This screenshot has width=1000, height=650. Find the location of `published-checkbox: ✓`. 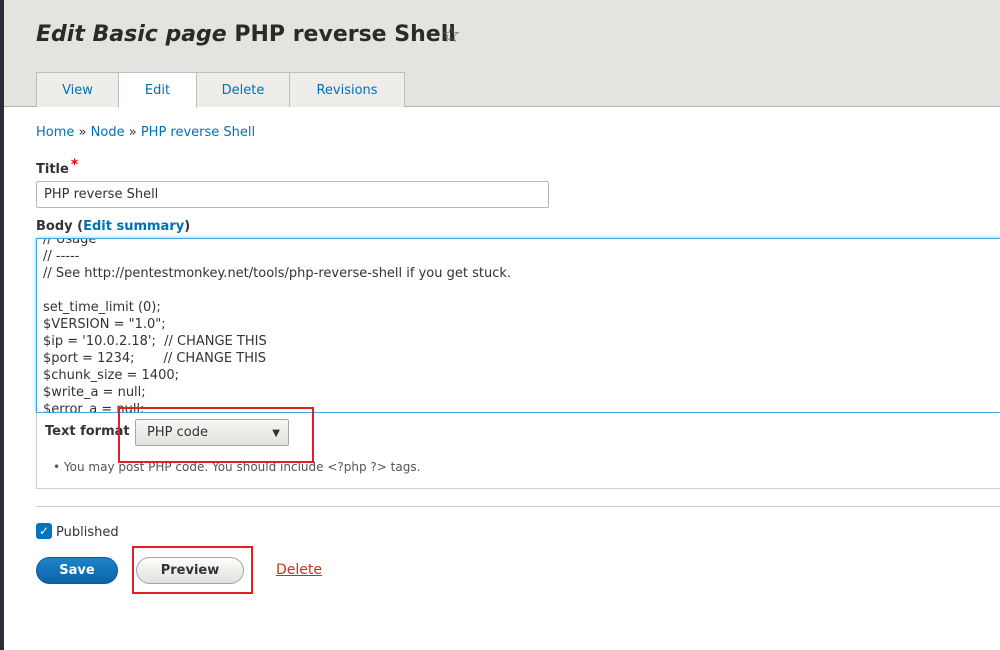

published-checkbox: ✓ is located at coordinates (44, 531).